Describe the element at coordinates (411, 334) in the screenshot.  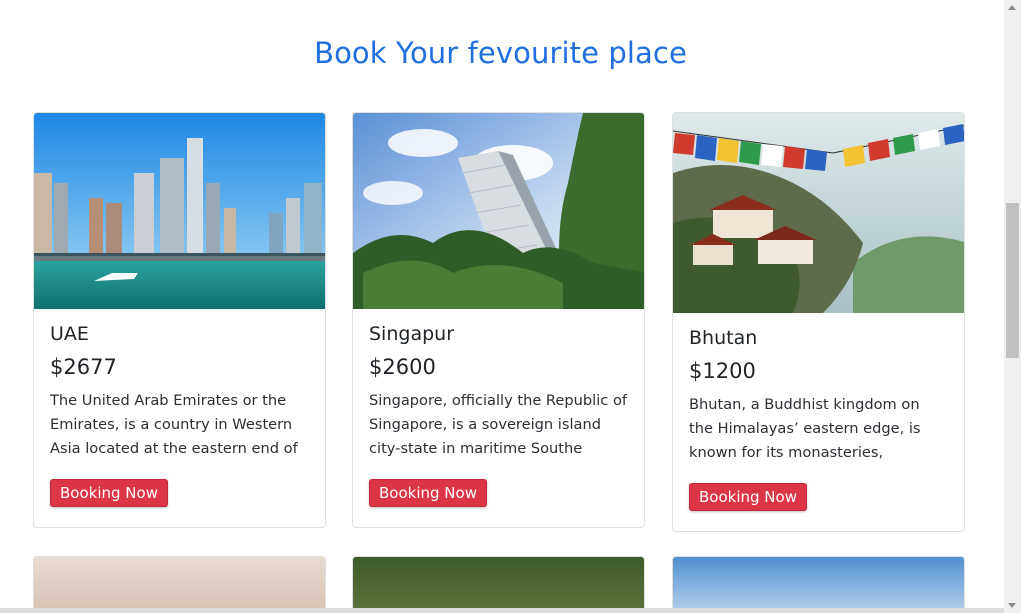
I see `destination-name: Singapur` at that location.